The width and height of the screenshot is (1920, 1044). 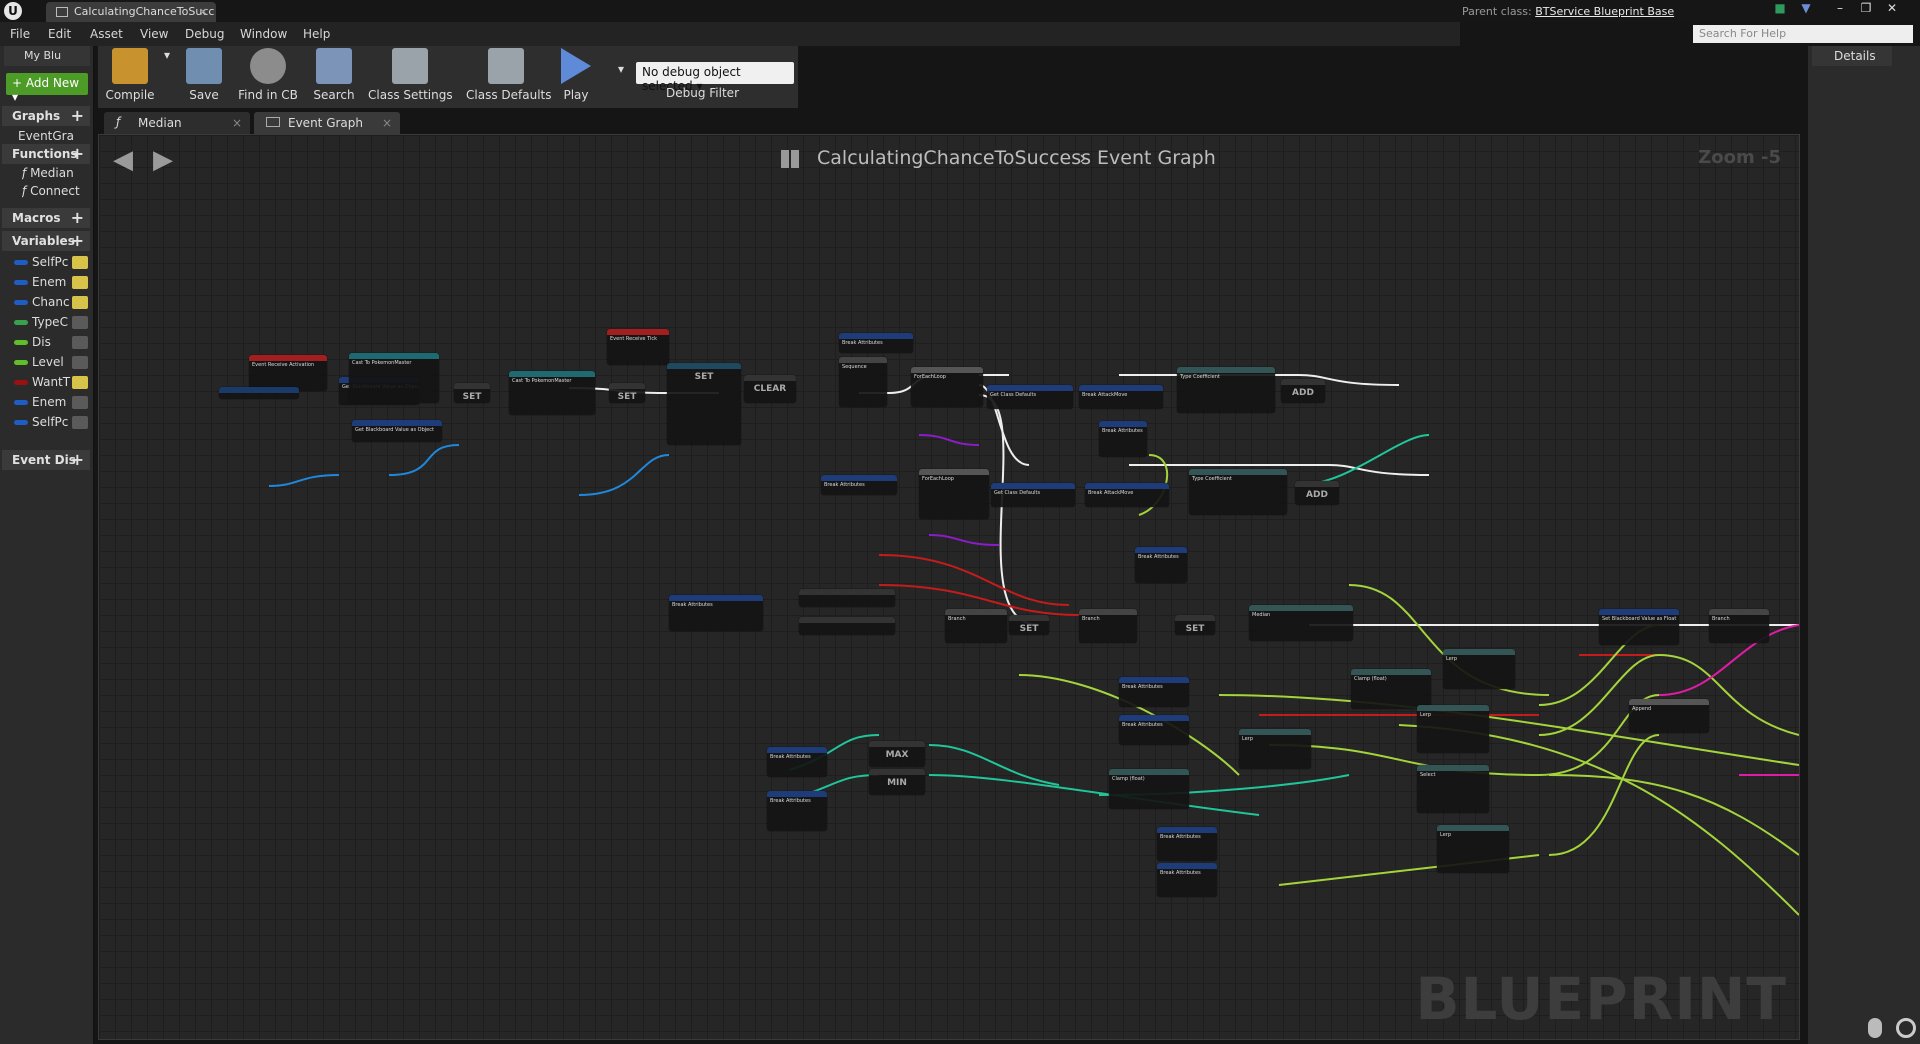 I want to click on parent-class-link: BTService Blueprint Base, so click(x=1604, y=11).